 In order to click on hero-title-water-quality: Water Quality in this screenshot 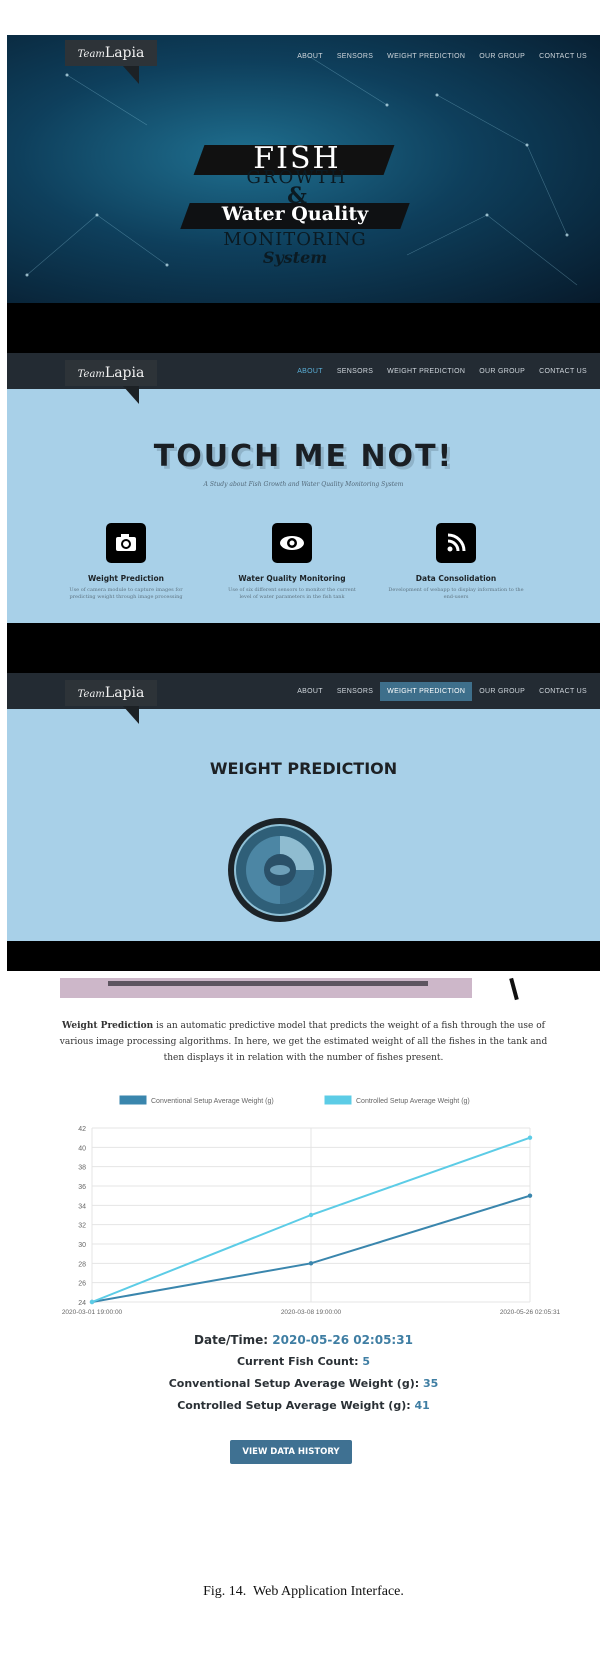, I will do `click(295, 214)`.